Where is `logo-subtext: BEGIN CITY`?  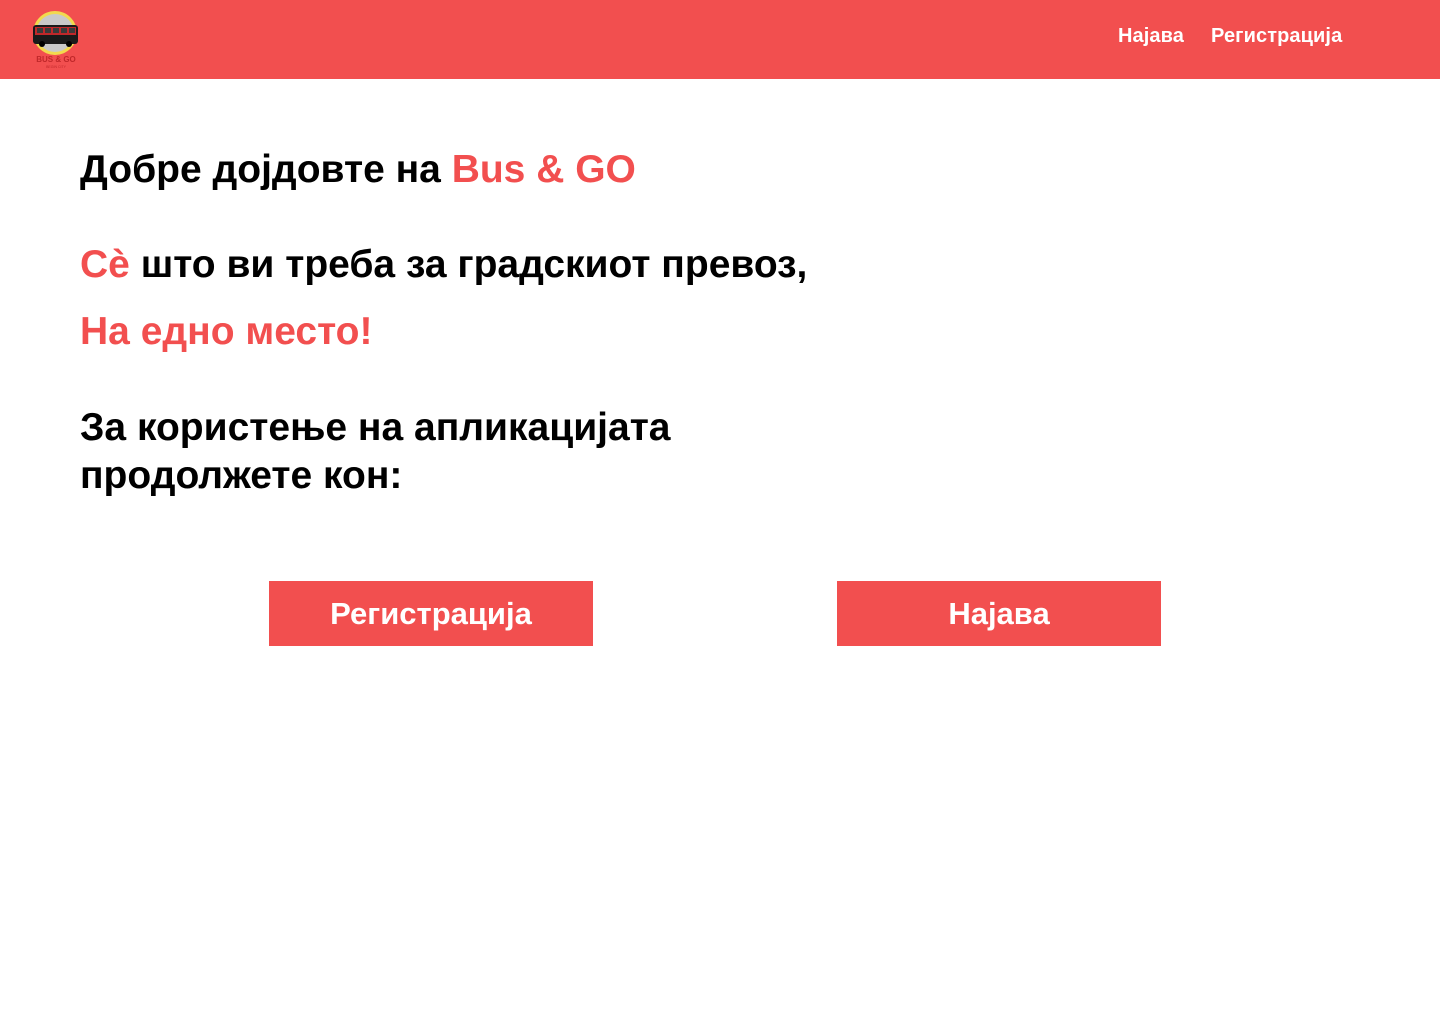
logo-subtext: BEGIN CITY is located at coordinates (56, 67).